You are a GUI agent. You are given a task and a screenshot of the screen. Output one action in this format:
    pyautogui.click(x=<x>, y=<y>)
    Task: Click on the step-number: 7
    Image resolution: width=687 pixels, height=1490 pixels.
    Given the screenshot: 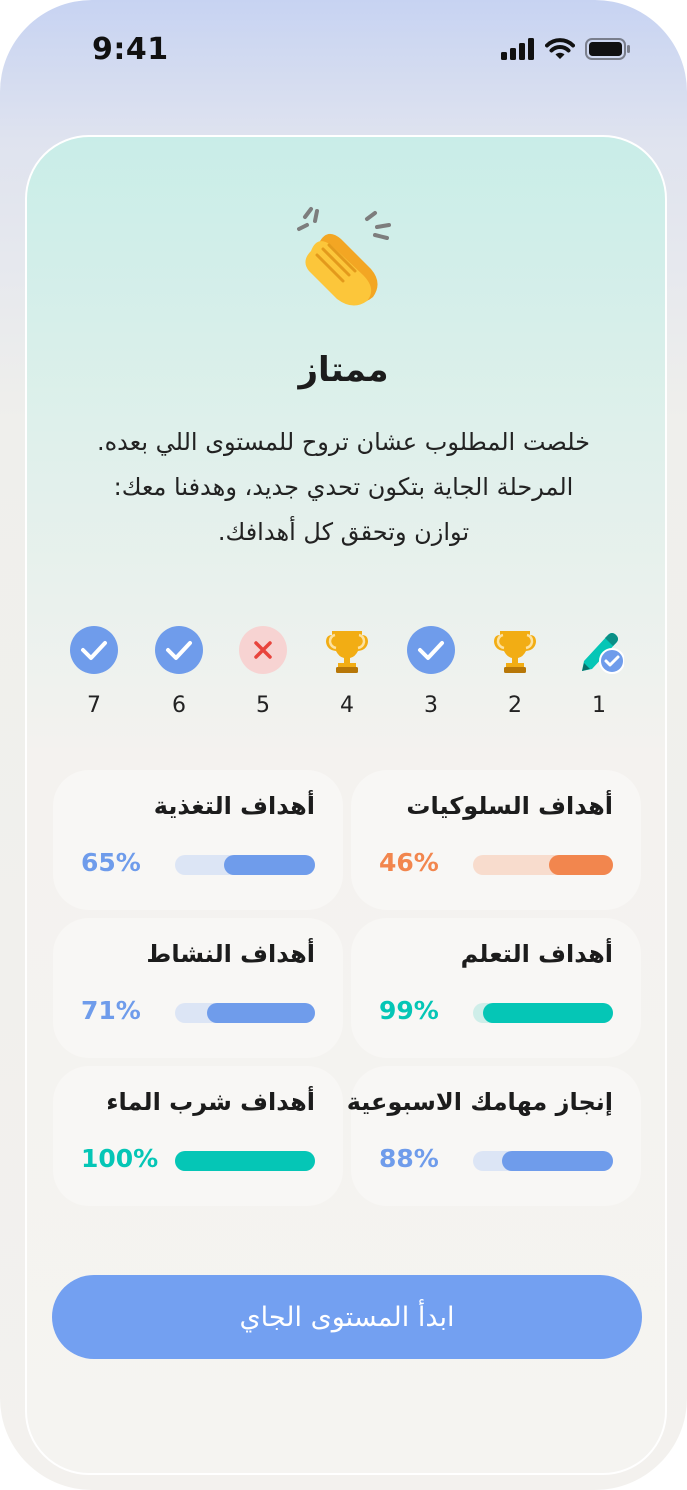 What is the action you would take?
    pyautogui.click(x=94, y=705)
    